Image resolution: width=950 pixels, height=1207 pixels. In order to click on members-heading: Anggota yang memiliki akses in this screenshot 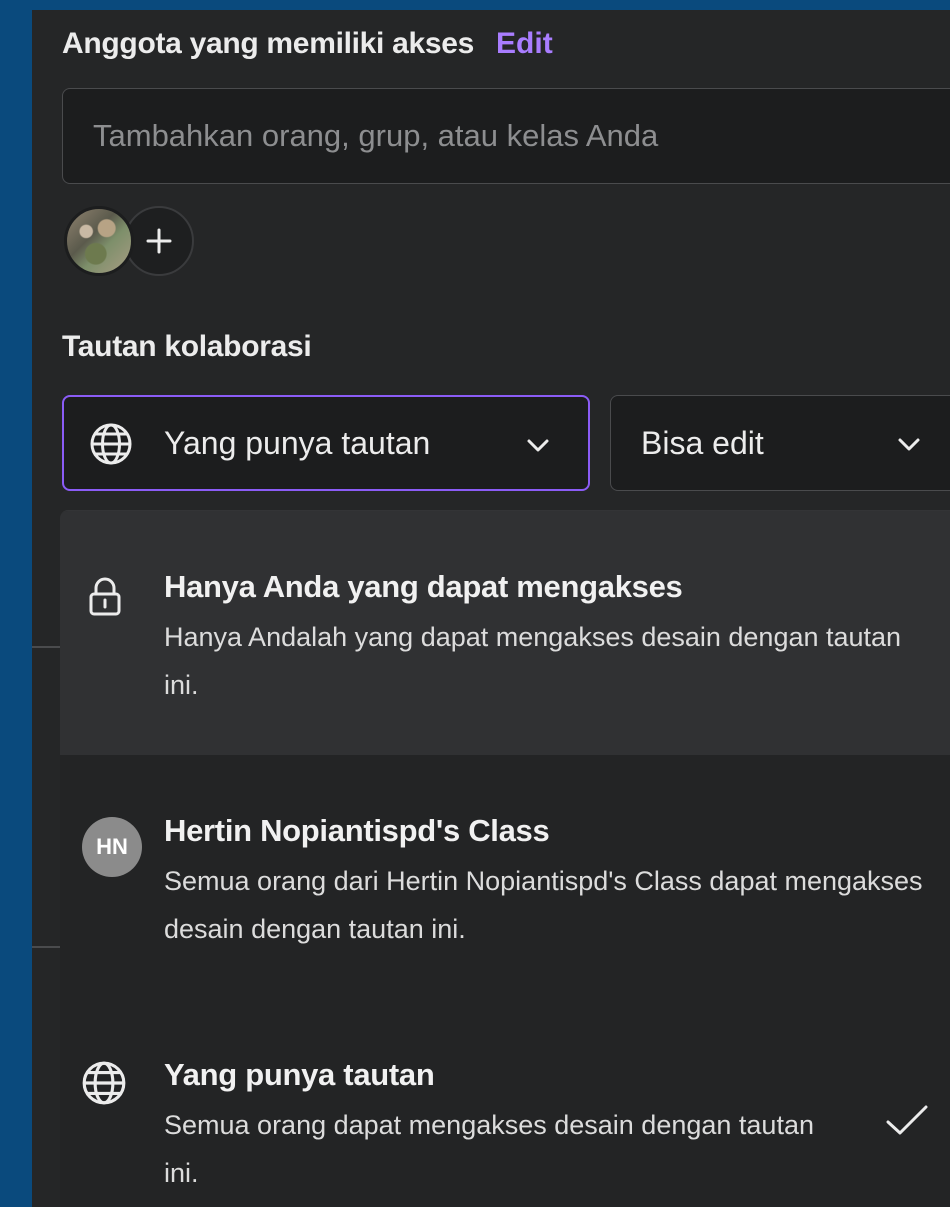, I will do `click(268, 43)`.